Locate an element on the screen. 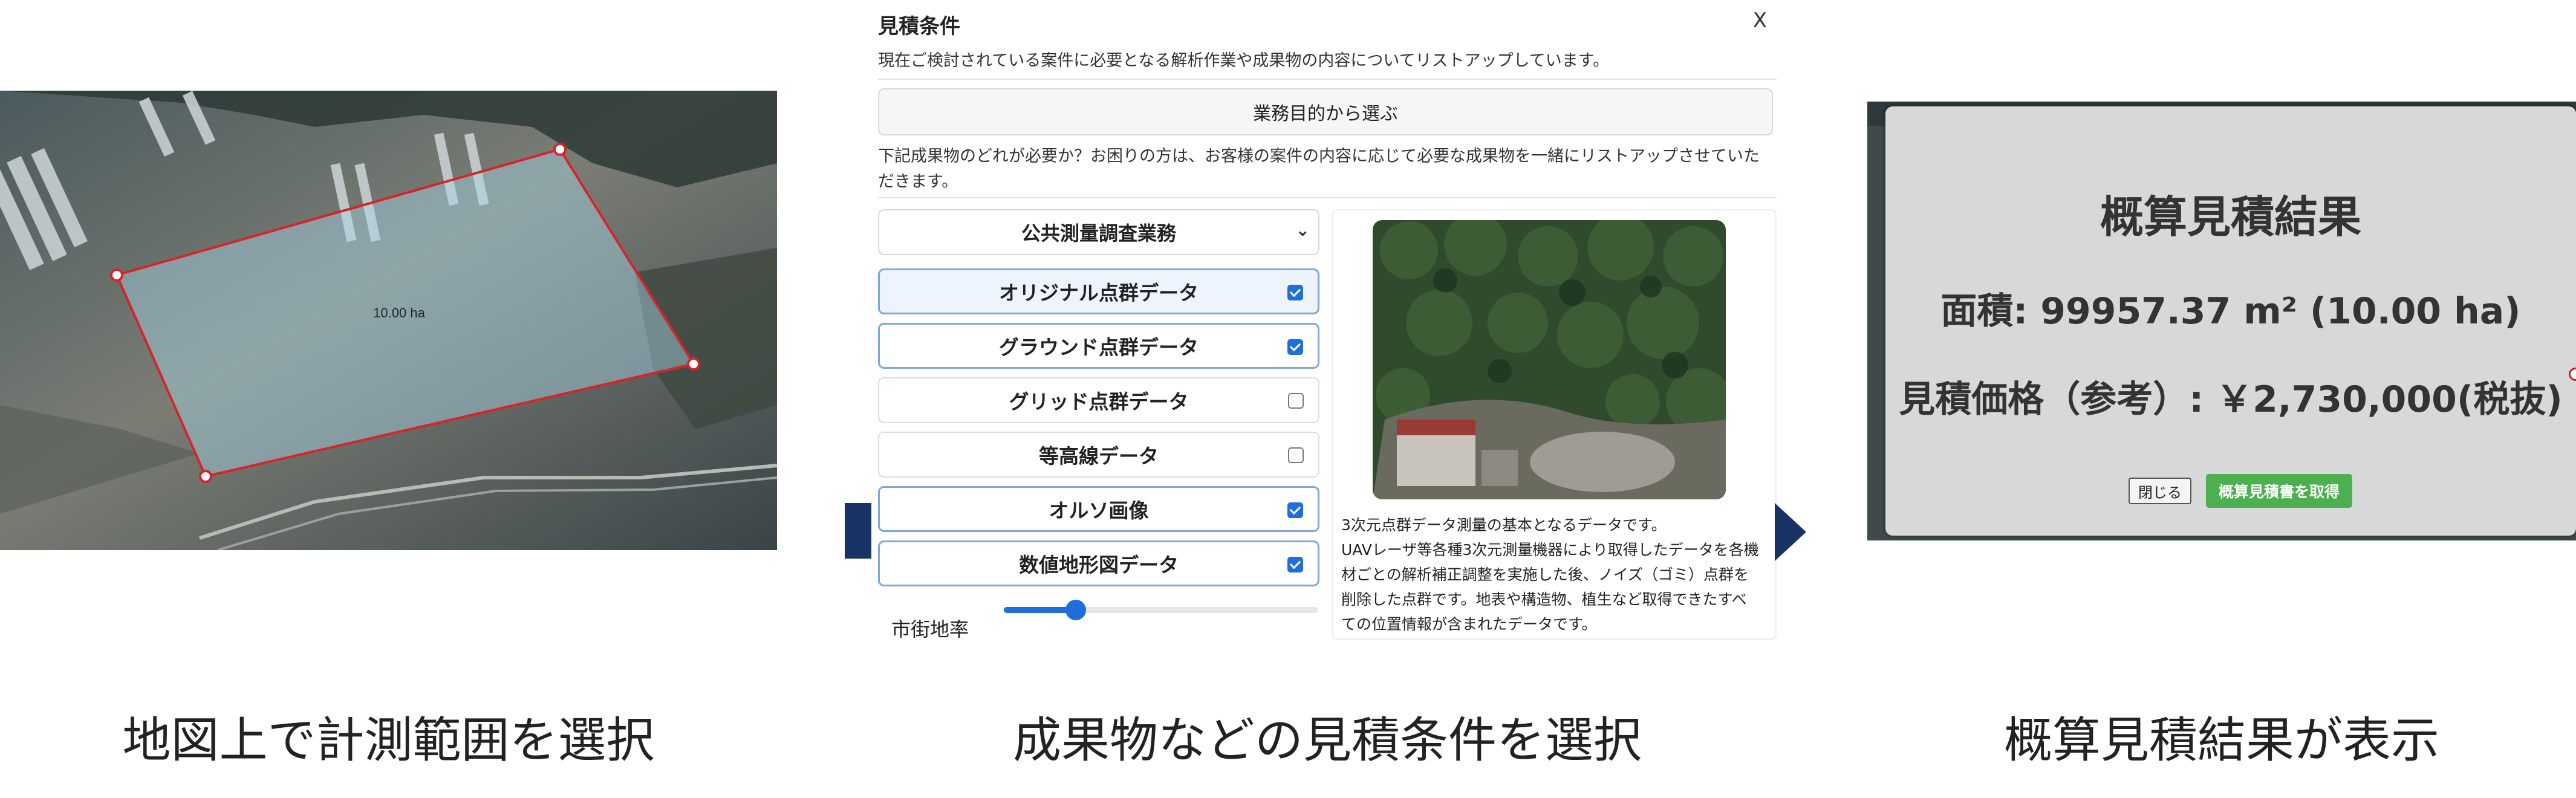 Image resolution: width=2576 pixels, height=798 pixels. option-label: グリッド点群データ is located at coordinates (1099, 402).